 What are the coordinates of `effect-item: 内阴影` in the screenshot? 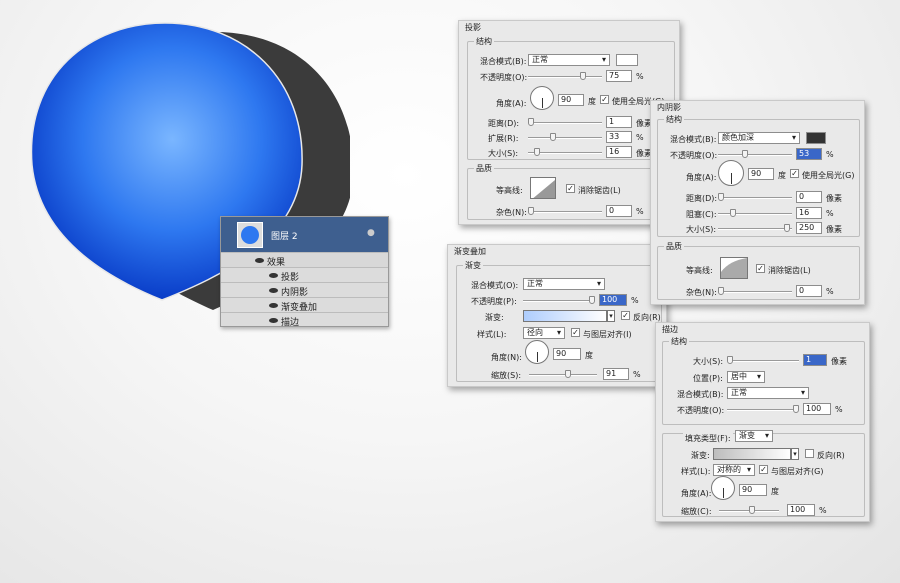 It's located at (304, 290).